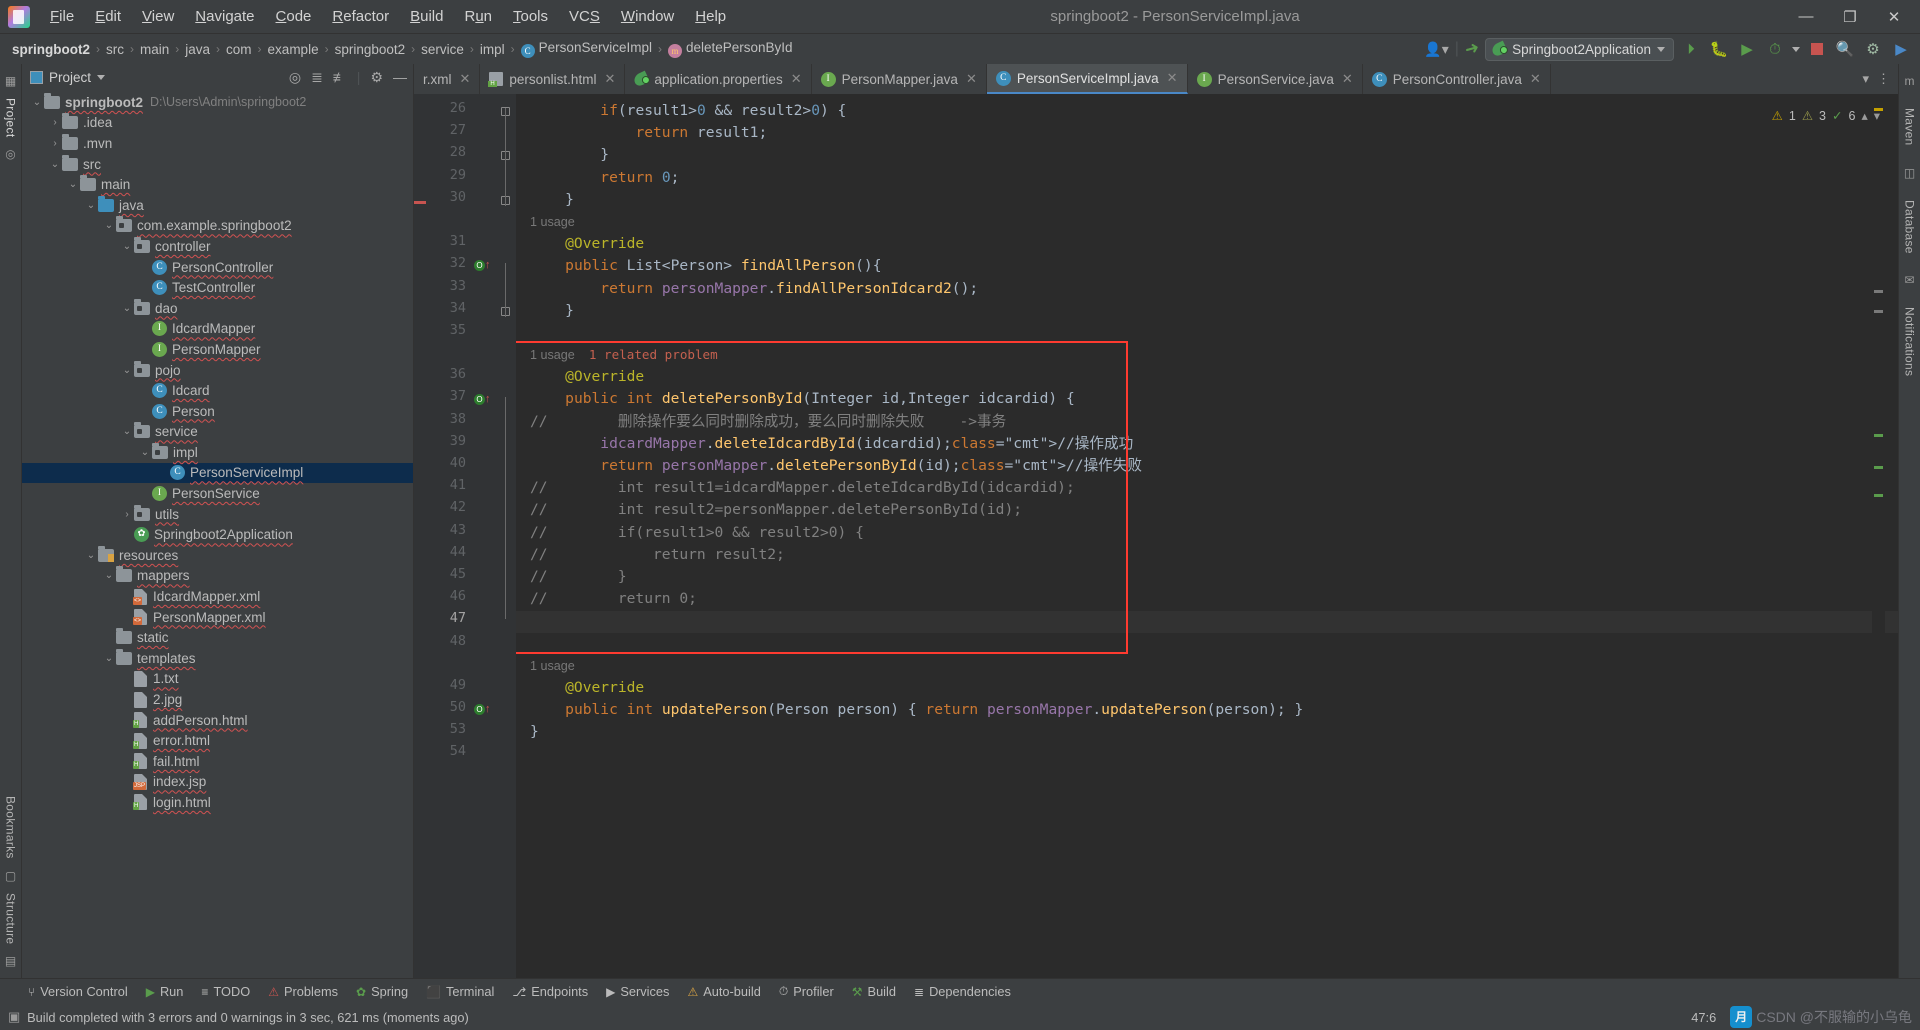 This screenshot has height=1030, width=1920. Describe the element at coordinates (492, 49) in the screenshot. I see `breadcrumb-item-impl: impl` at that location.